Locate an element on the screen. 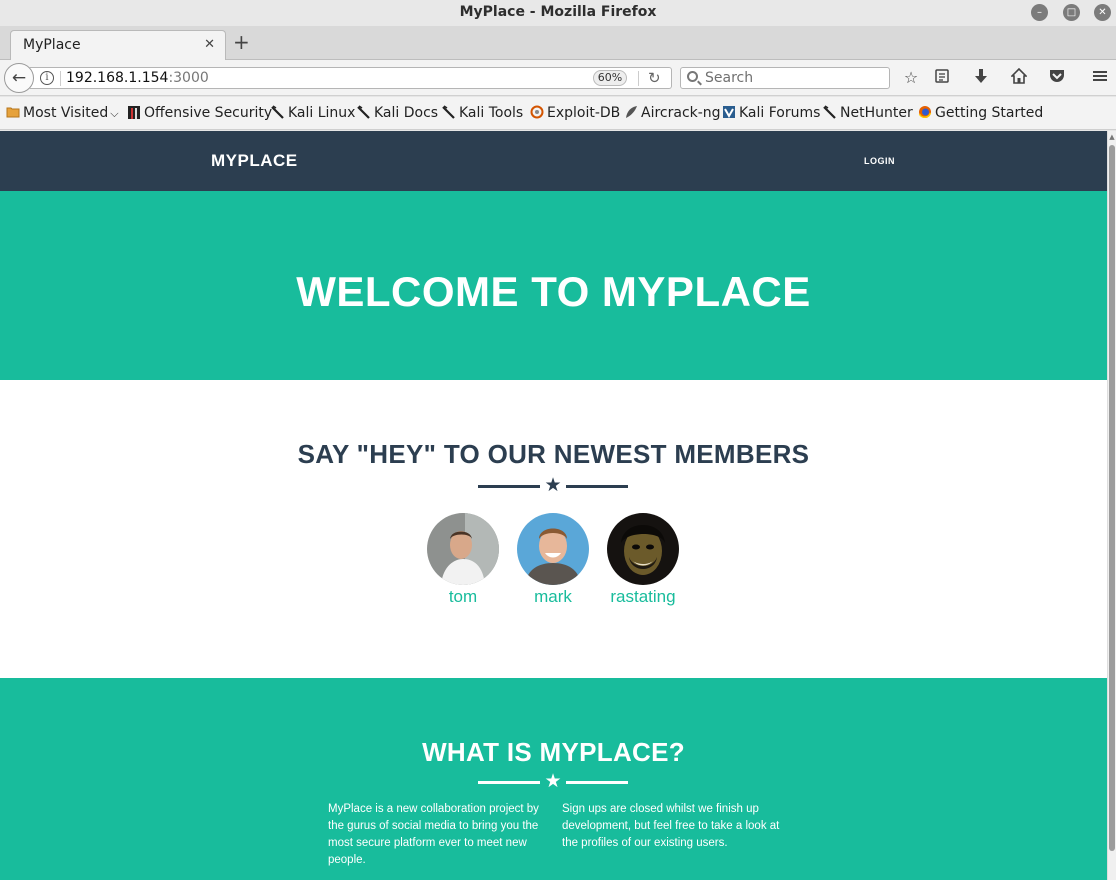 Image resolution: width=1116 pixels, height=880 pixels. reading-list-icon is located at coordinates (942, 78).